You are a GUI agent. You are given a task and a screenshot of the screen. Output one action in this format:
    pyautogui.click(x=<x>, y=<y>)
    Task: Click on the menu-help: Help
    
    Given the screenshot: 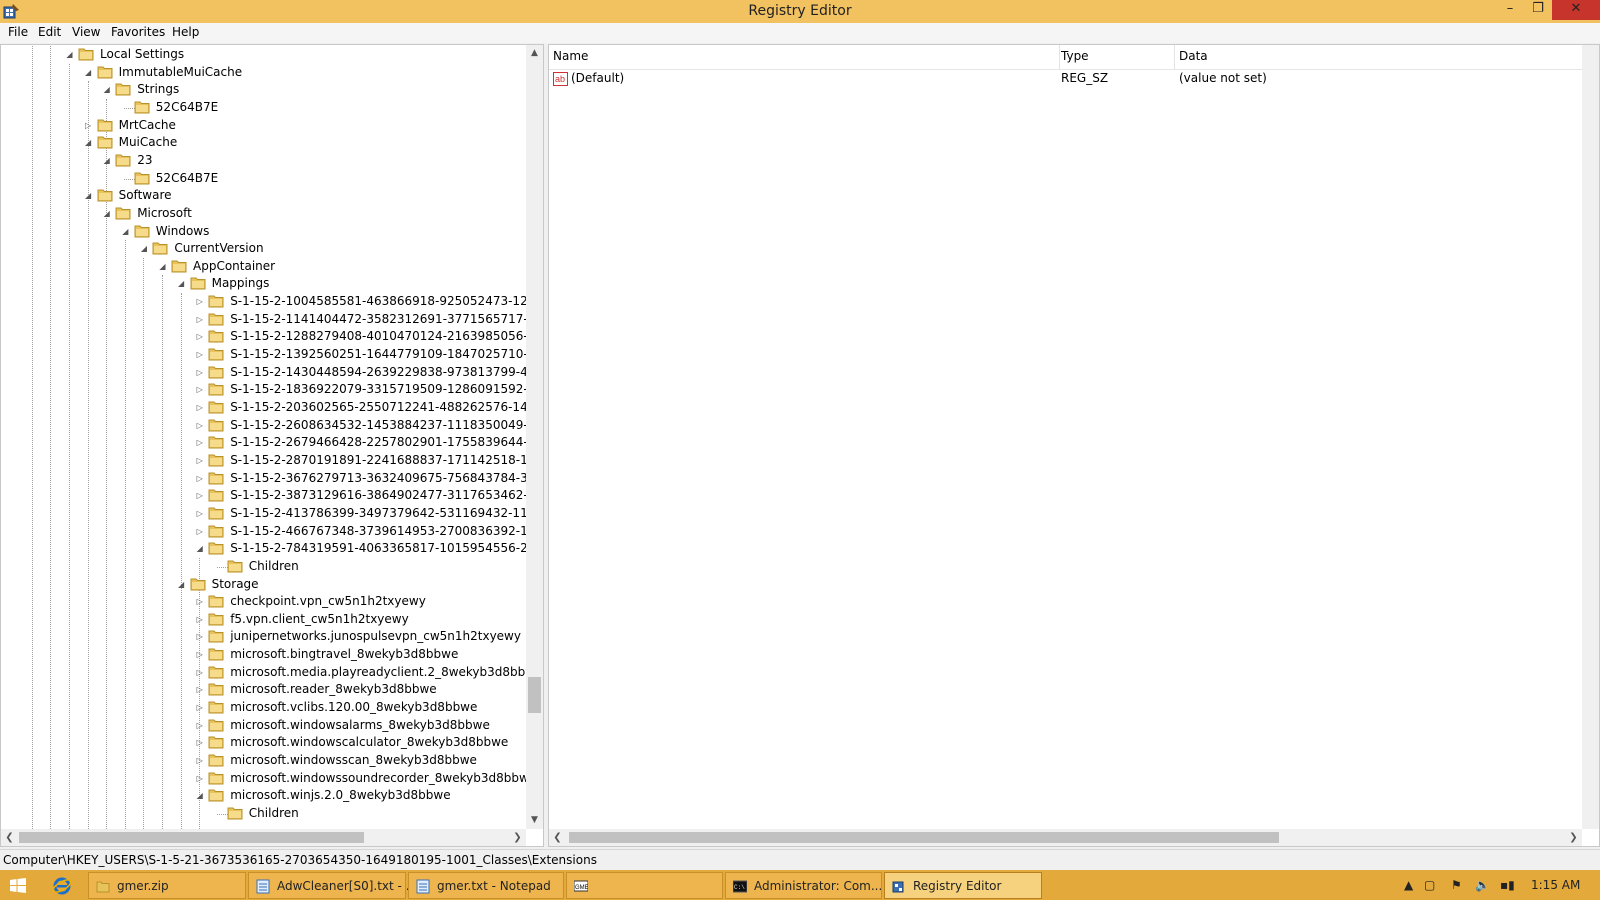 What is the action you would take?
    pyautogui.click(x=185, y=32)
    